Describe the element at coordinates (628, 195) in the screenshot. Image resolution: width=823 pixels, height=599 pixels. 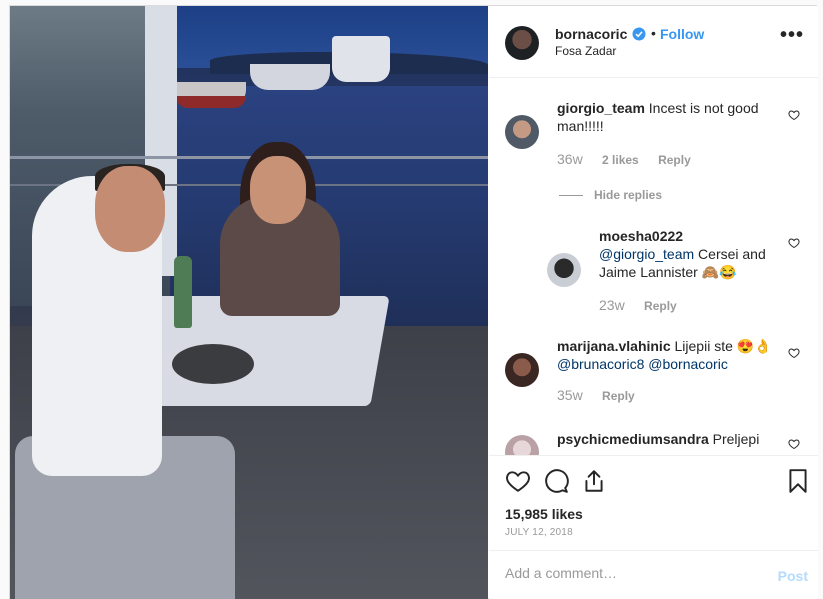
I see `hide-replies-button: Hide replies` at that location.